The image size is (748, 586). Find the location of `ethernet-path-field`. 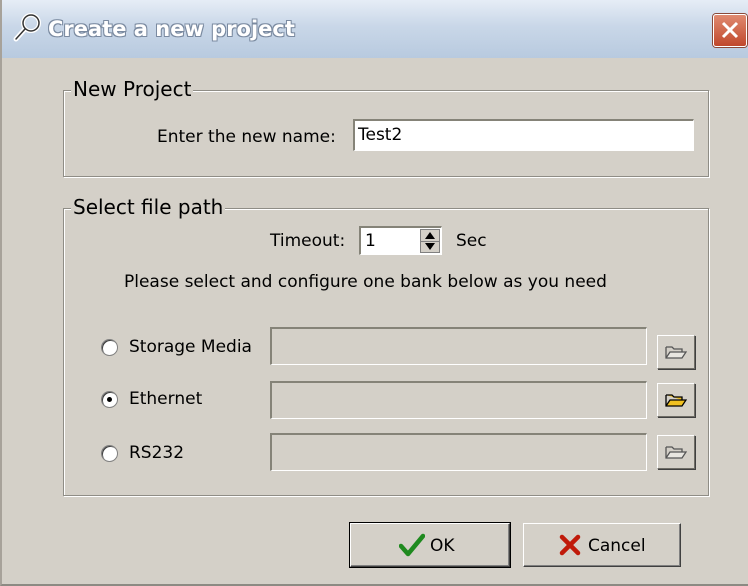

ethernet-path-field is located at coordinates (458, 400).